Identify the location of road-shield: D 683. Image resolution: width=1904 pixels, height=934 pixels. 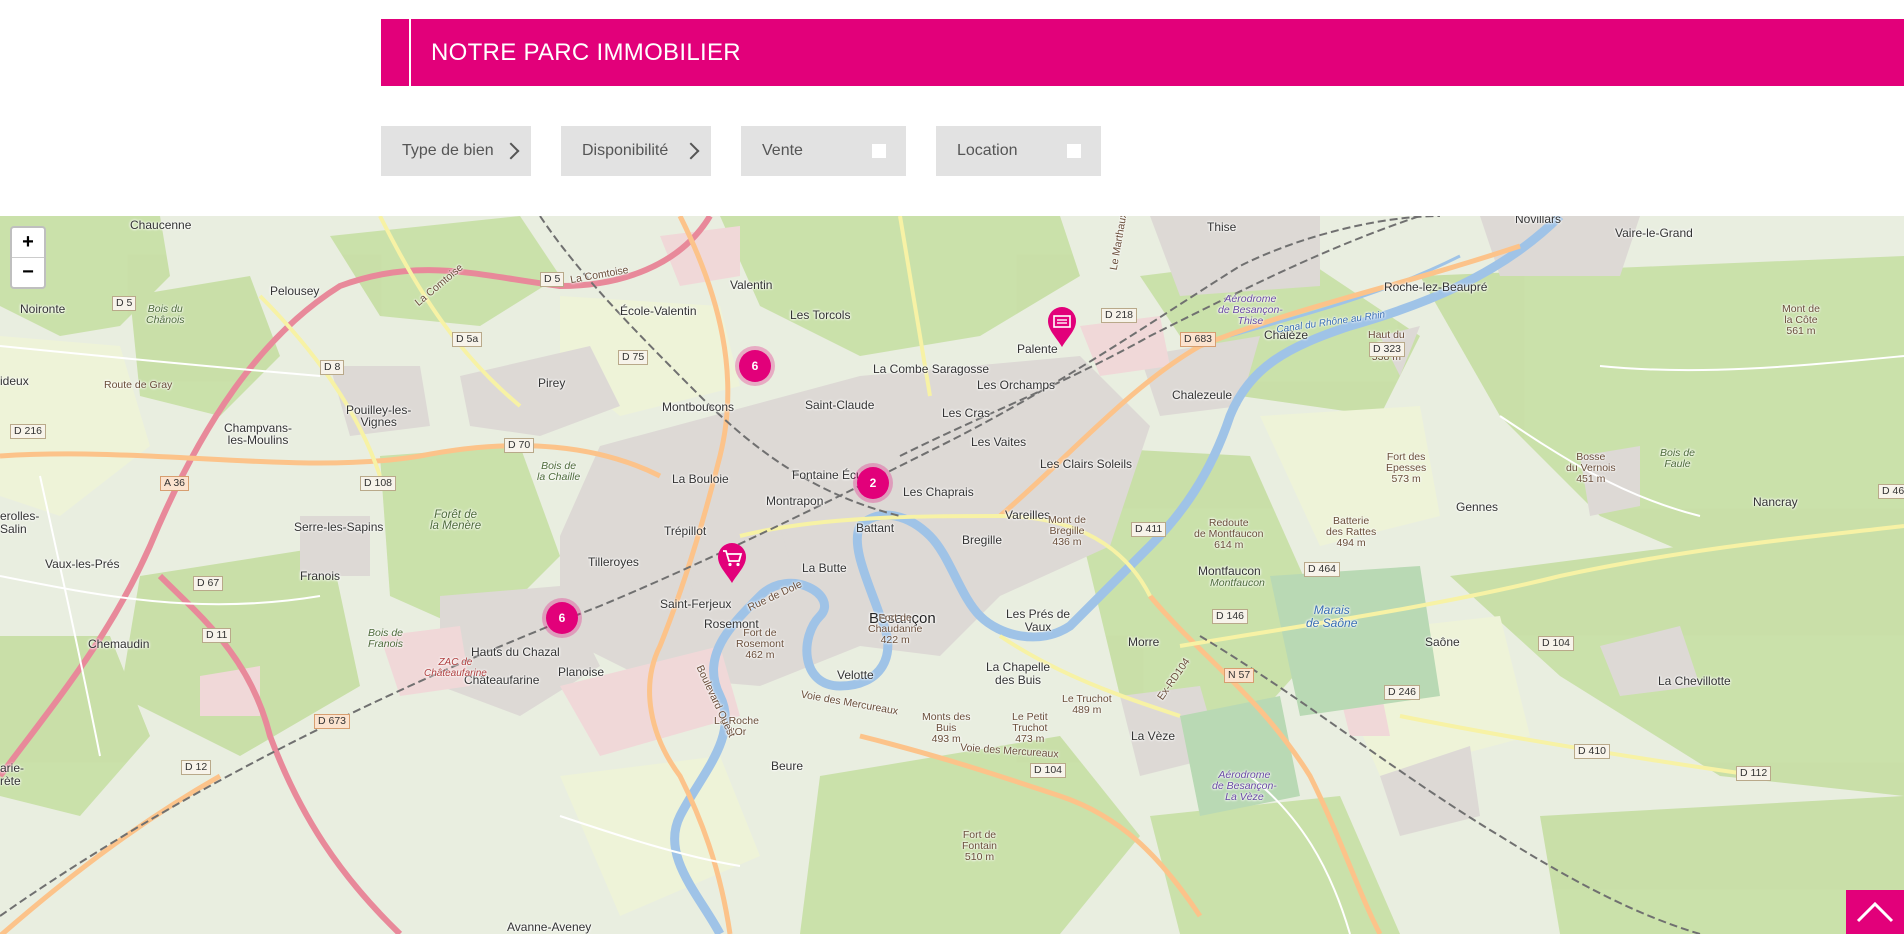
(1198, 339).